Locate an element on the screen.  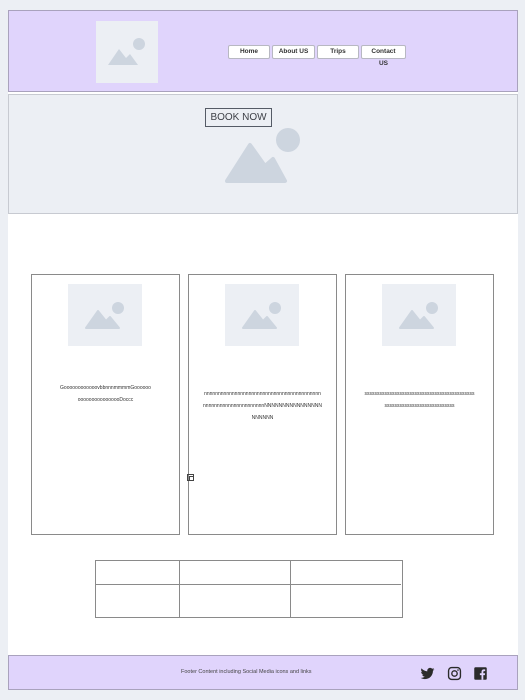
table-row-divider is located at coordinates (248, 584).